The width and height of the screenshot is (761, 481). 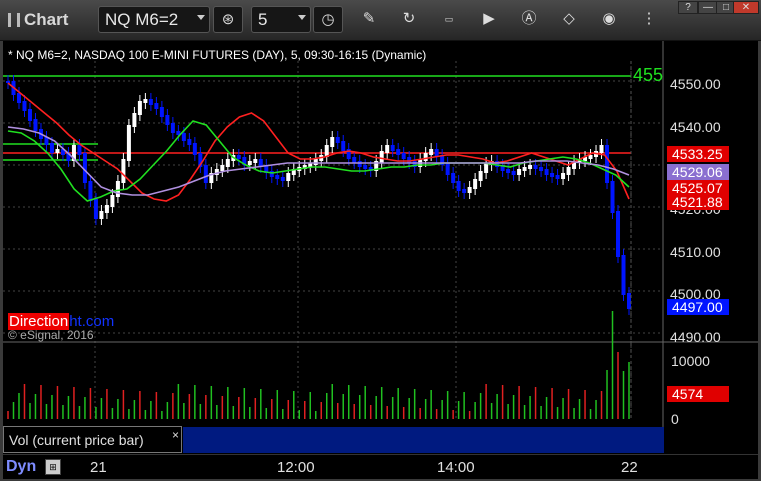 What do you see at coordinates (201, 17) in the screenshot?
I see `symbol-dropdown-icon` at bounding box center [201, 17].